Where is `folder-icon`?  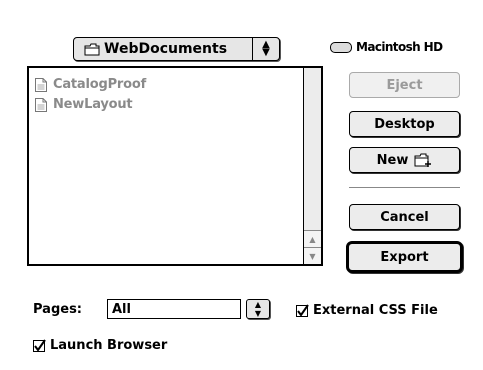
folder-icon is located at coordinates (92, 49).